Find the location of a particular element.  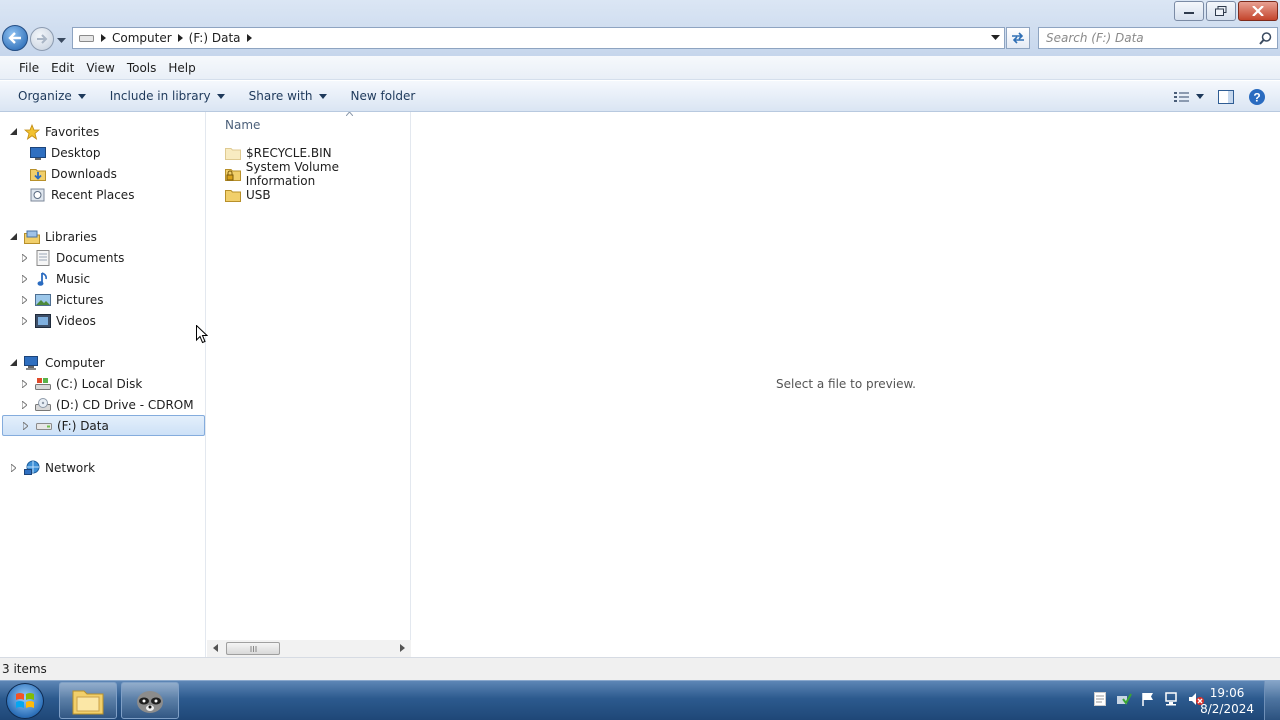

show-desktop-button is located at coordinates (1272, 700).